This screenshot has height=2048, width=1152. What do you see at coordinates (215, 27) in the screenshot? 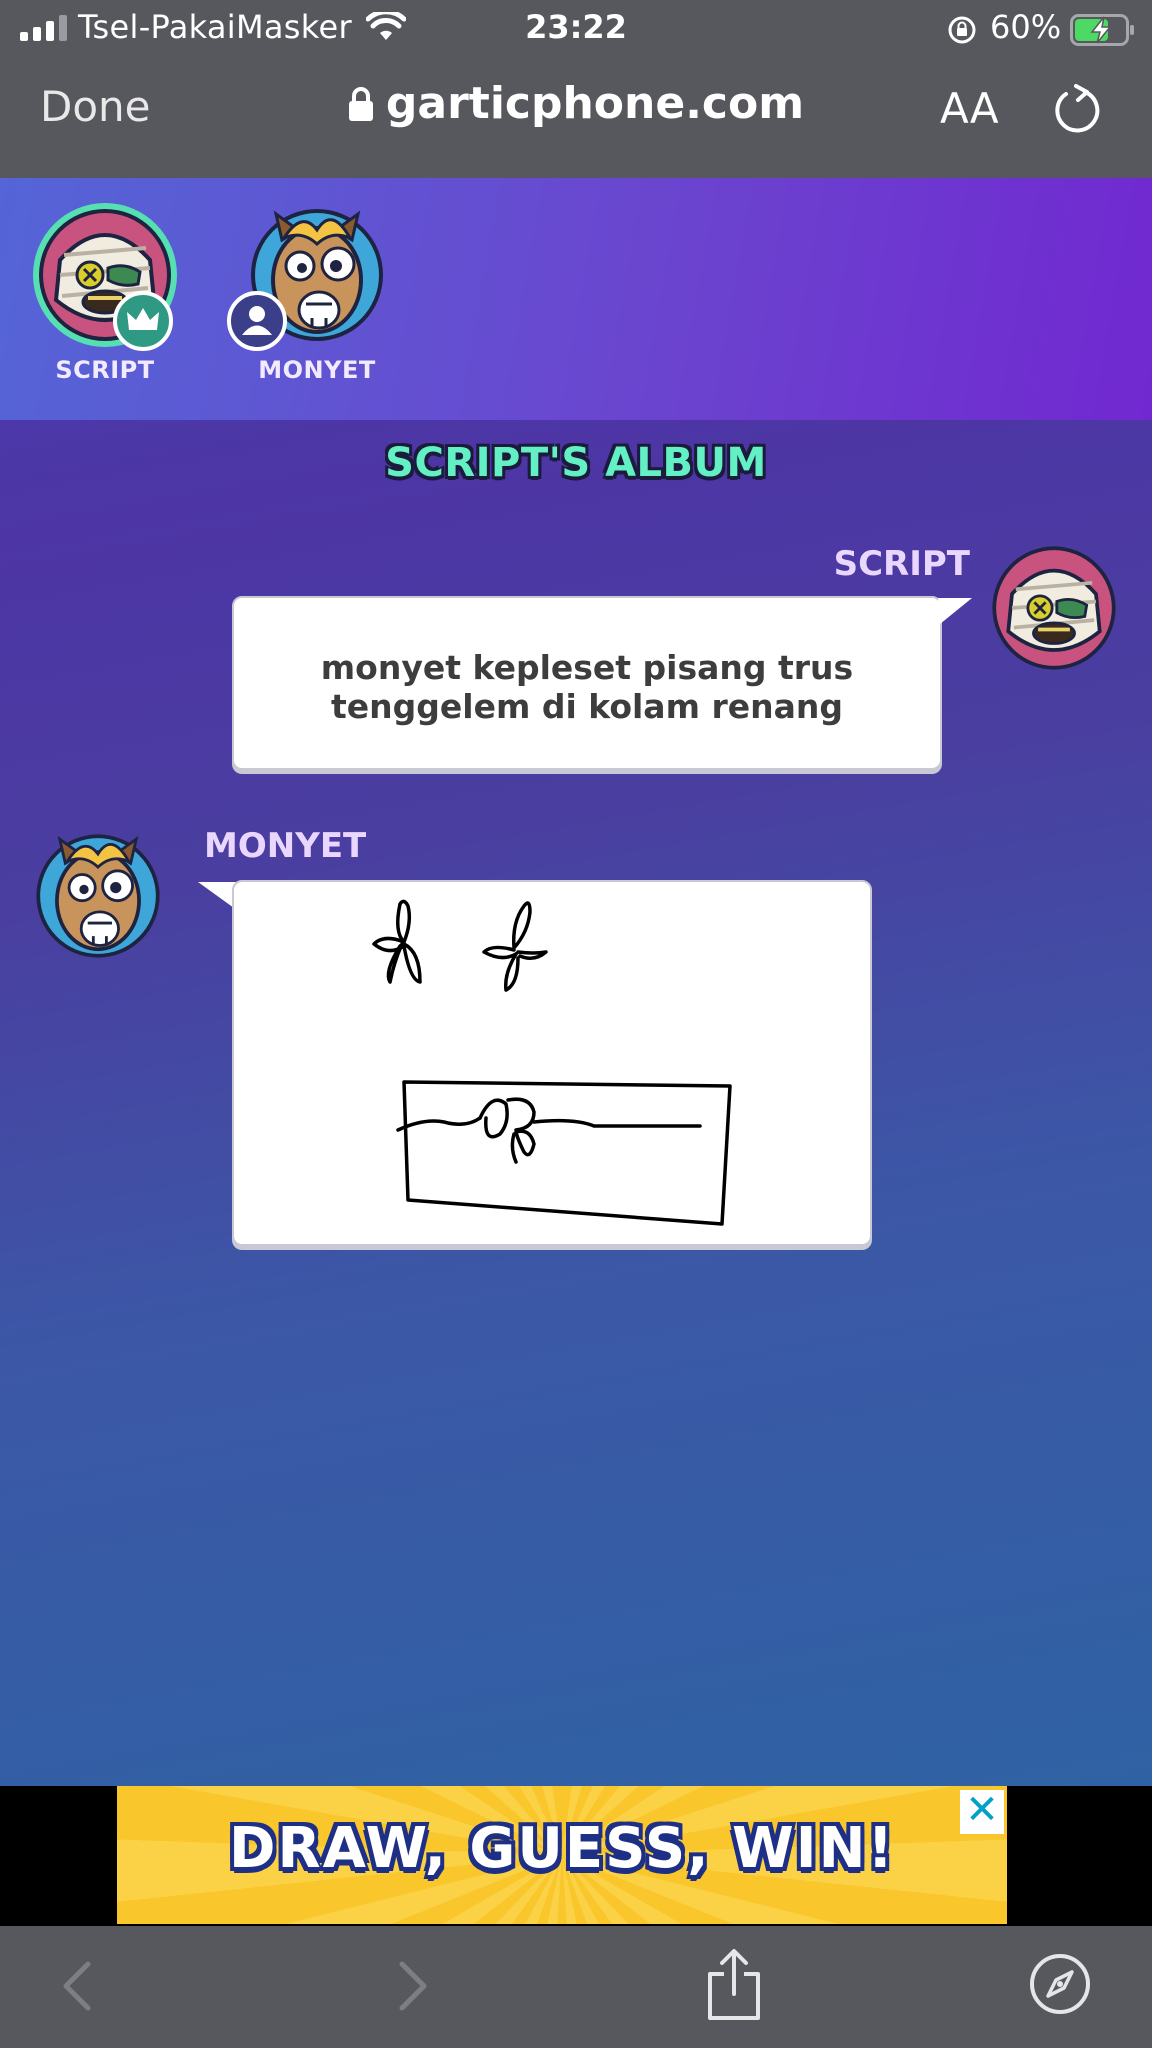
I see `carrier-name: Tsel-PakaiMasker` at bounding box center [215, 27].